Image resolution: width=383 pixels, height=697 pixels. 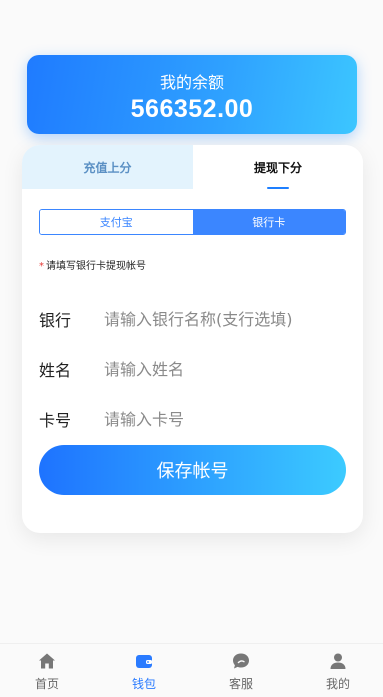 What do you see at coordinates (55, 420) in the screenshot?
I see `card-label: 卡号` at bounding box center [55, 420].